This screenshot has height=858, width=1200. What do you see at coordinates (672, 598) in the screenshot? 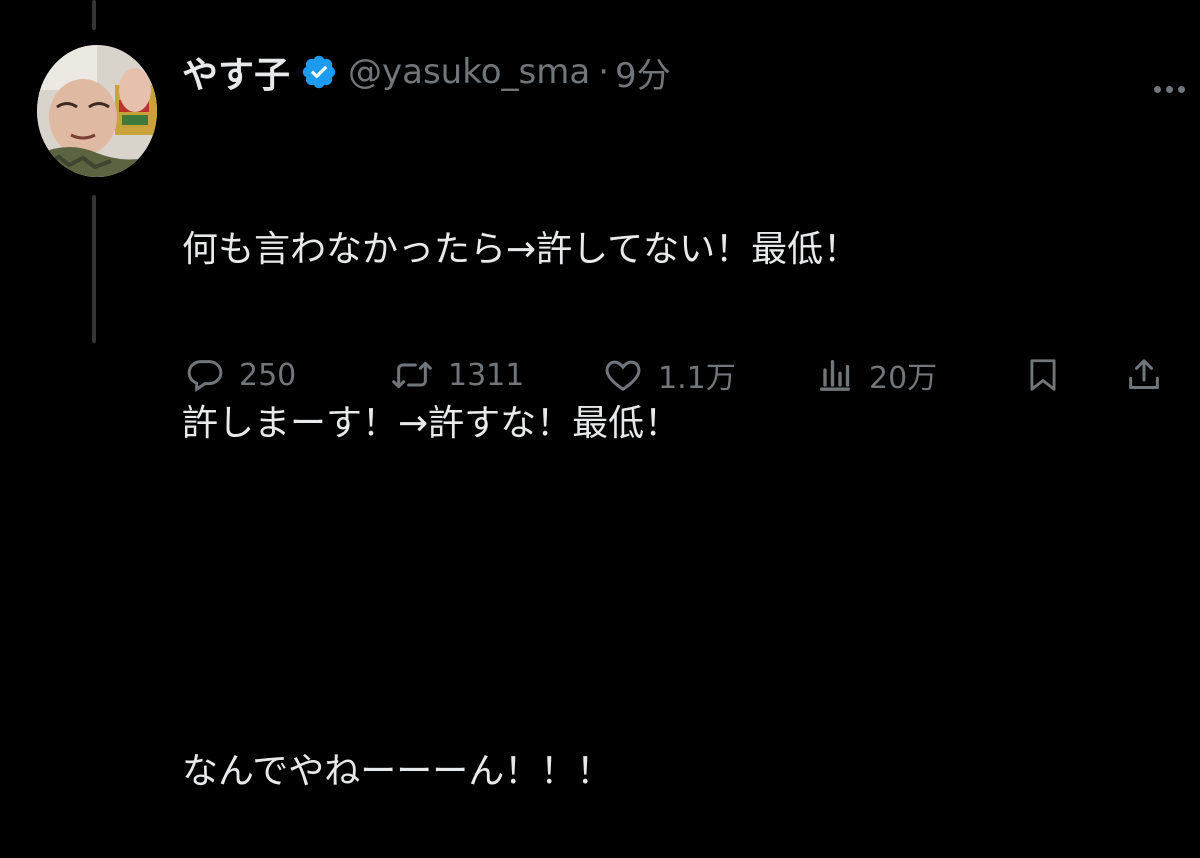
I see `tweet-text-line` at bounding box center [672, 598].